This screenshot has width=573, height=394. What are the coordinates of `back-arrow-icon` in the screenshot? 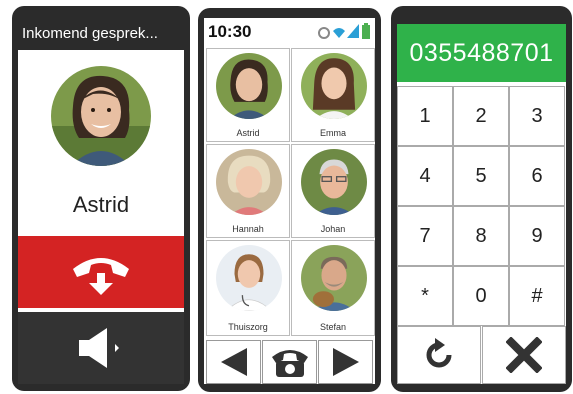 It's located at (234, 362).